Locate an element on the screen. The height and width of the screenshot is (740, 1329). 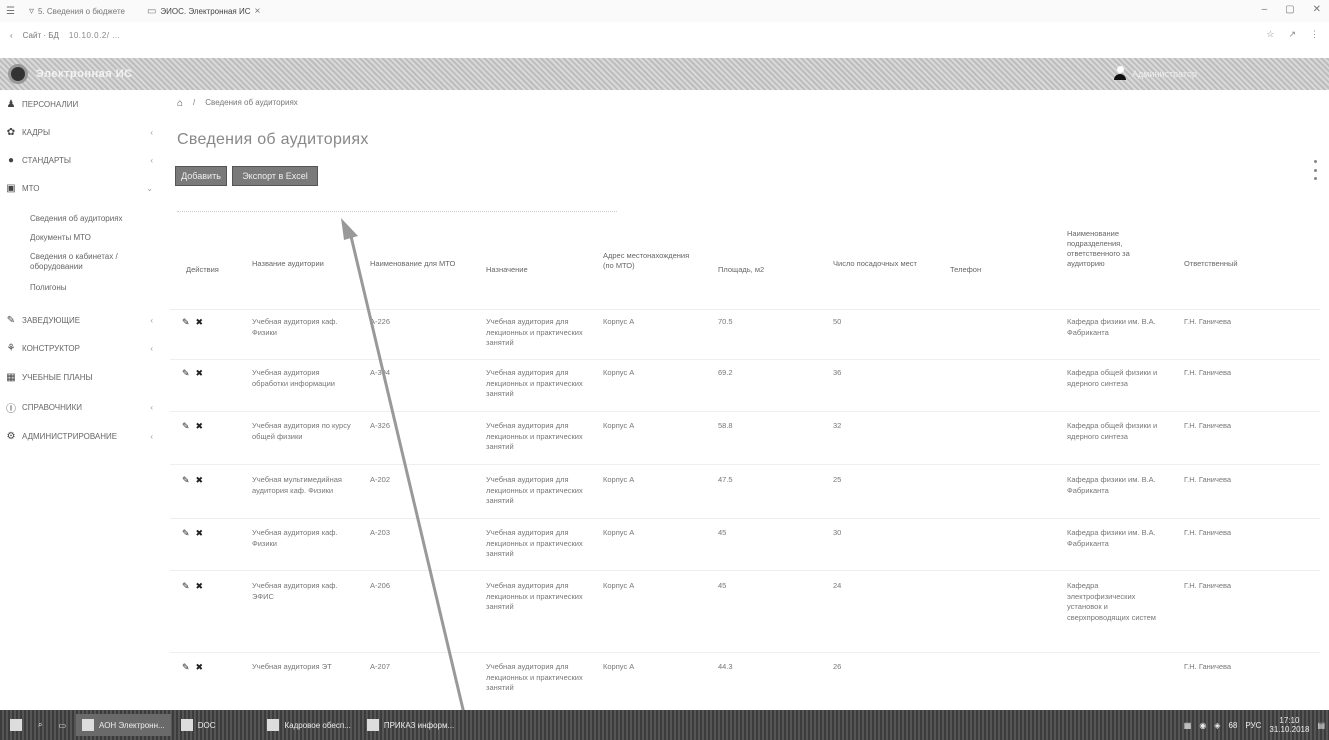
browser-menu-icon: ☰ is located at coordinates (10, 11).